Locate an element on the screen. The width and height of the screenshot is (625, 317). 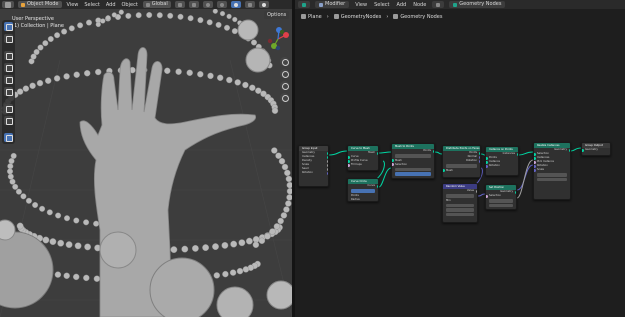
distribute-method-dropdown is located at coordinates (461, 166).